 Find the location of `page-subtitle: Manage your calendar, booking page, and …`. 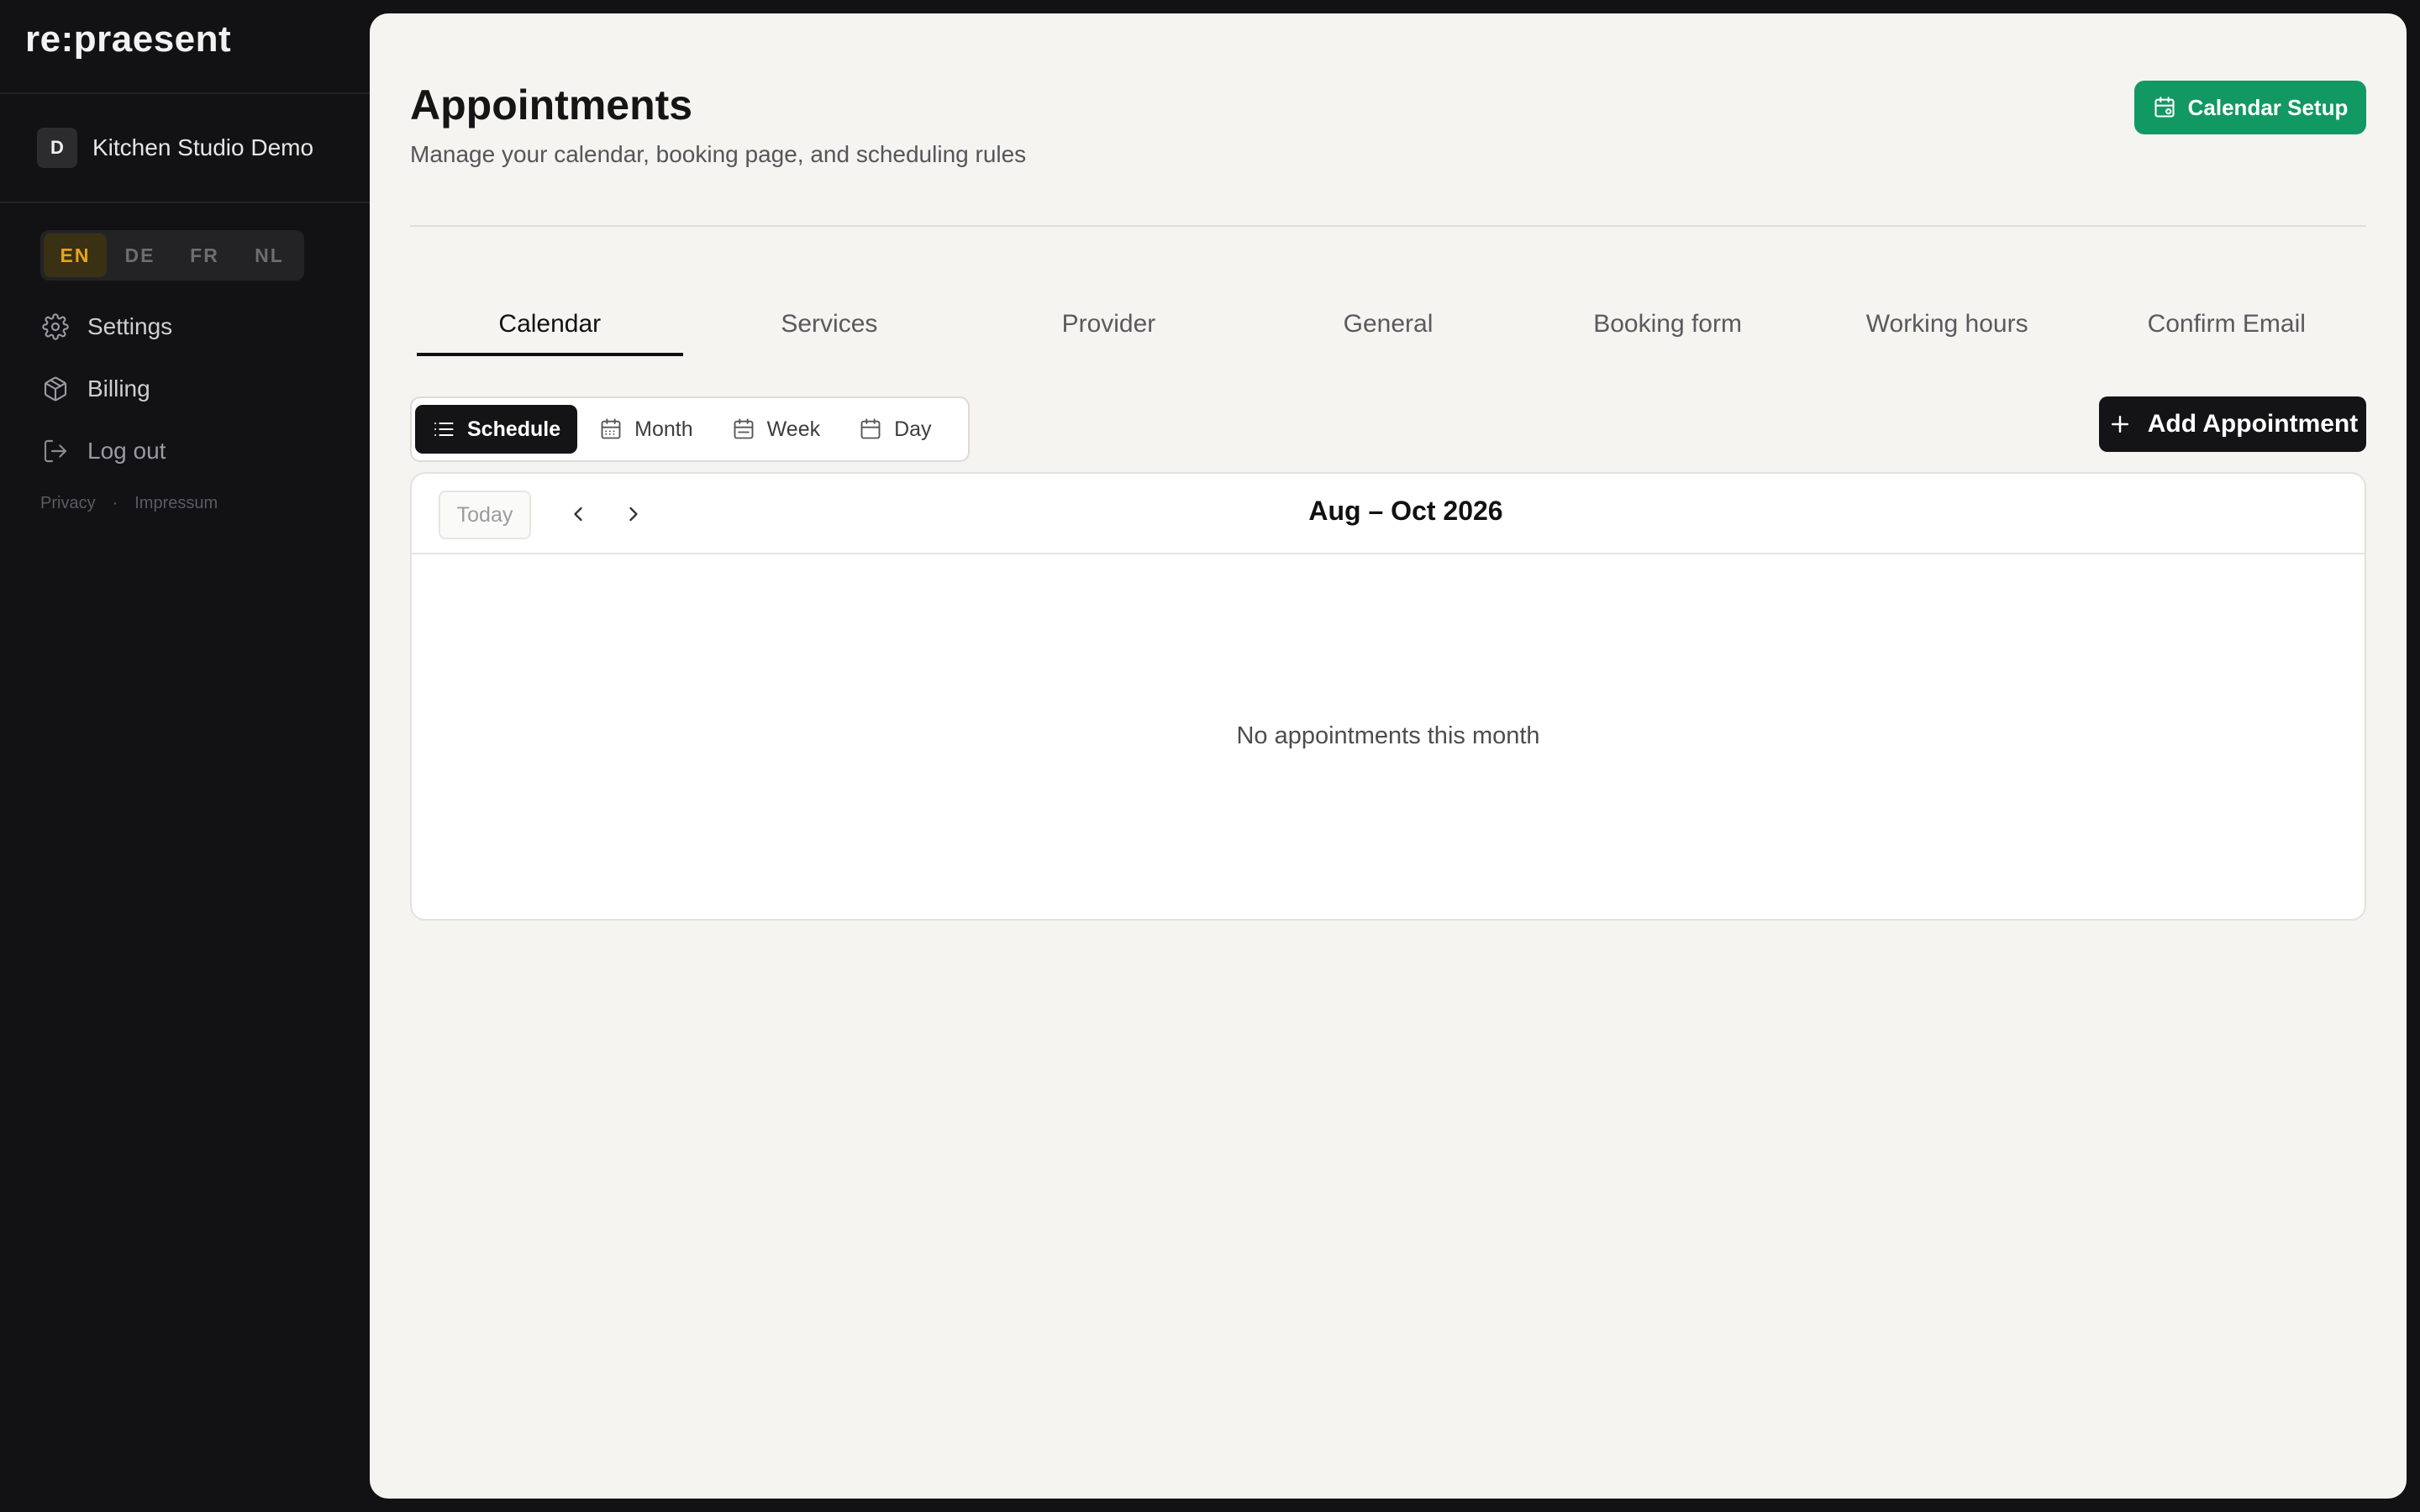

page-subtitle: Manage your calendar, booking page, and … is located at coordinates (719, 154).